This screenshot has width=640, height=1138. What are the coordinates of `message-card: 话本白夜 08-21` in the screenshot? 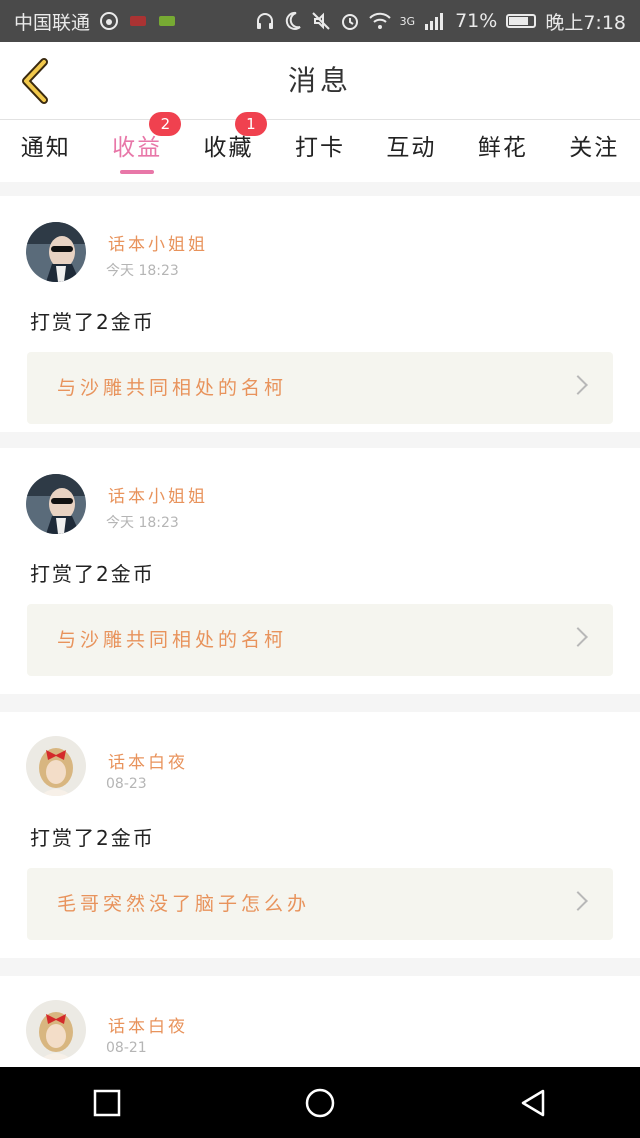 It's located at (320, 1026).